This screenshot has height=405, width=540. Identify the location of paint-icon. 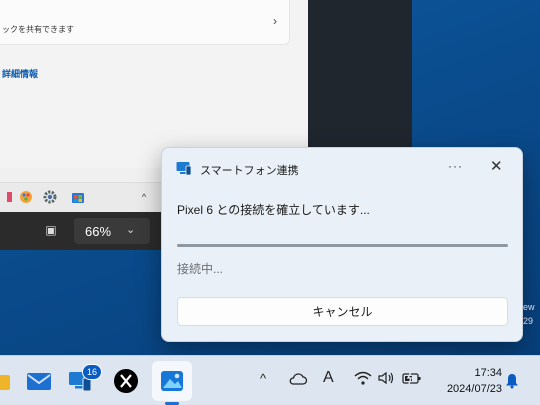
(26, 197).